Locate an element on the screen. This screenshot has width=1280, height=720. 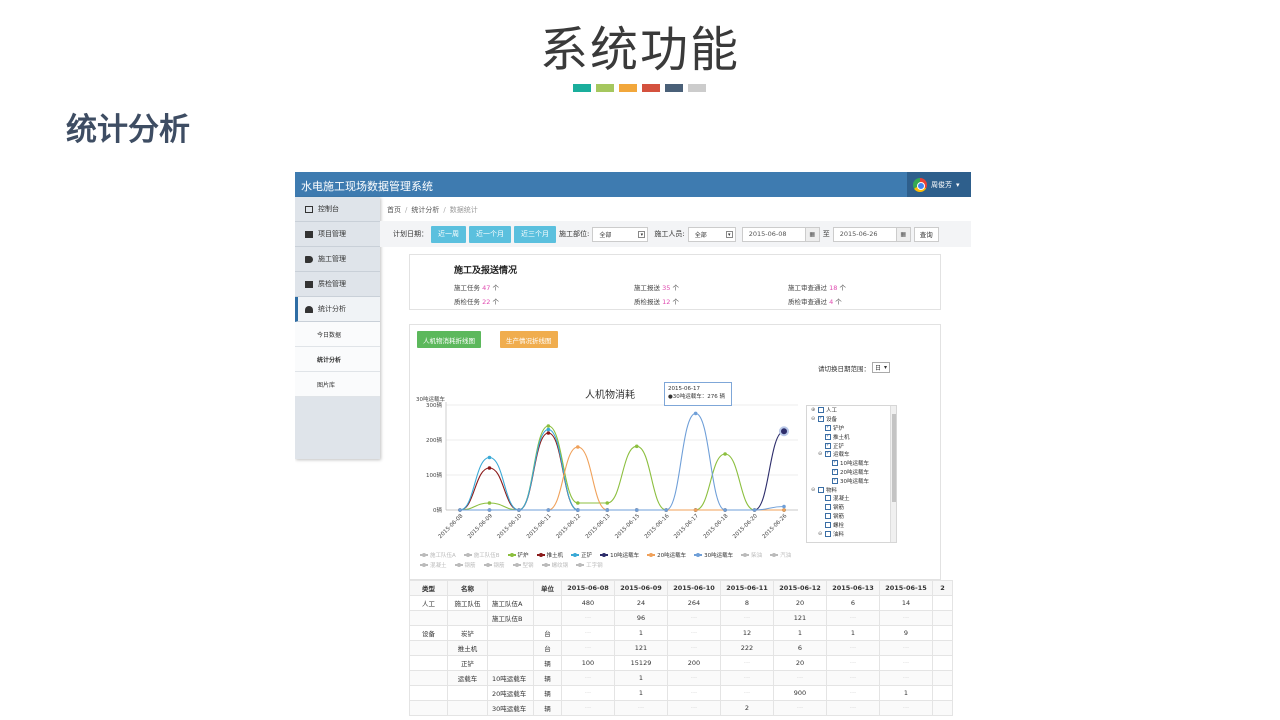
legend-item: 正铲 is located at coordinates (581, 555).